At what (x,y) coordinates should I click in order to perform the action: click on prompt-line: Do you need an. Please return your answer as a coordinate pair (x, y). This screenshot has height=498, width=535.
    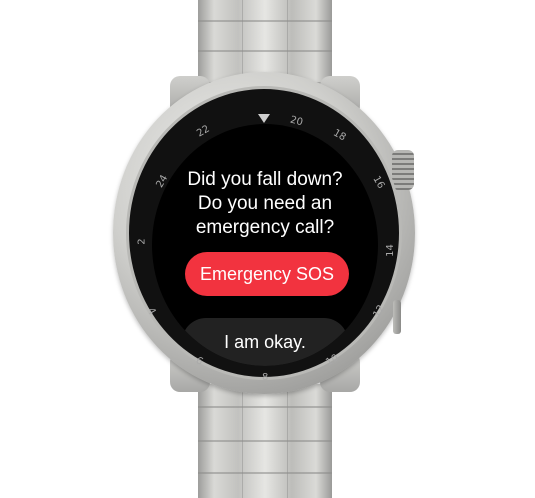
    Looking at the image, I should click on (265, 203).